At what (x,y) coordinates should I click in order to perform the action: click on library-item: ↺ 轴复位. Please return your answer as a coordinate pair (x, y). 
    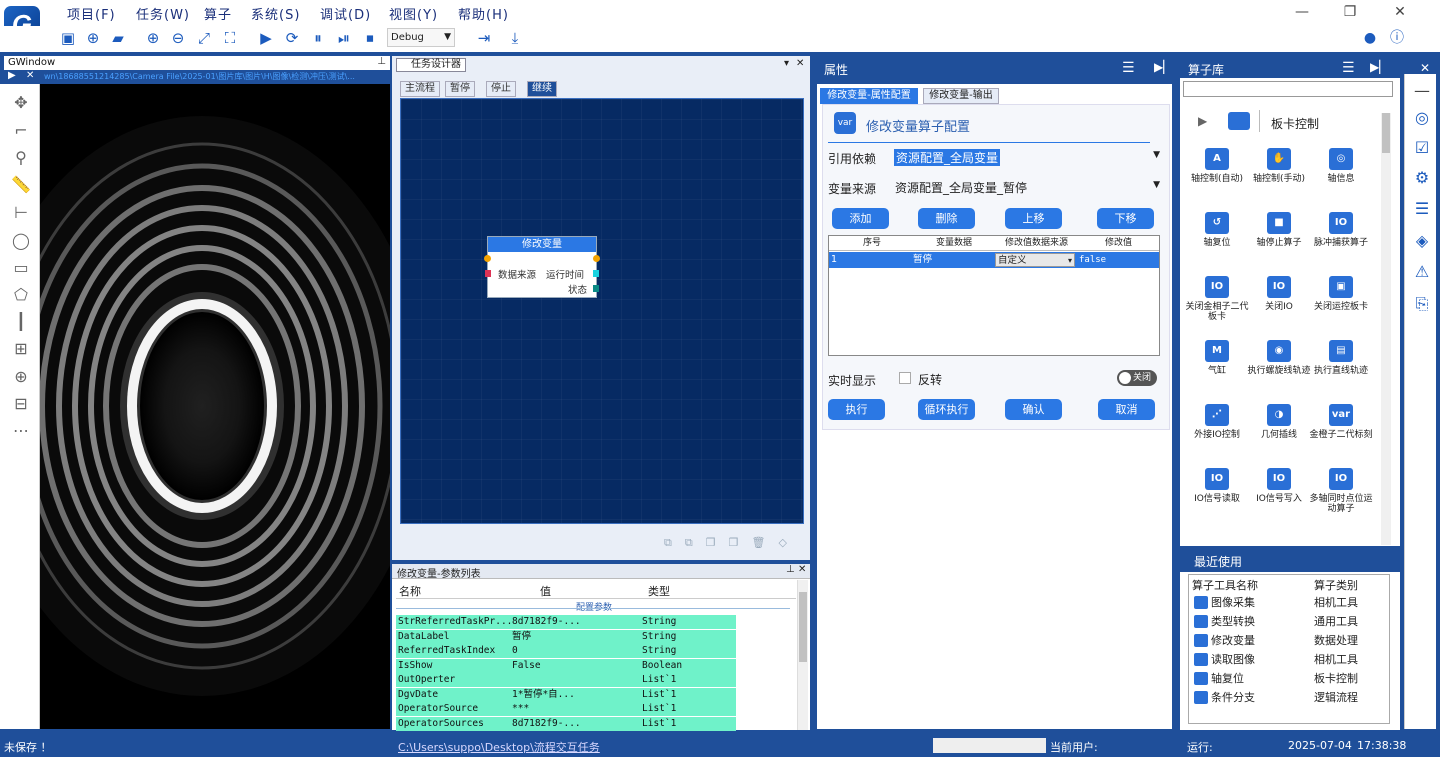
    Looking at the image, I should click on (1217, 230).